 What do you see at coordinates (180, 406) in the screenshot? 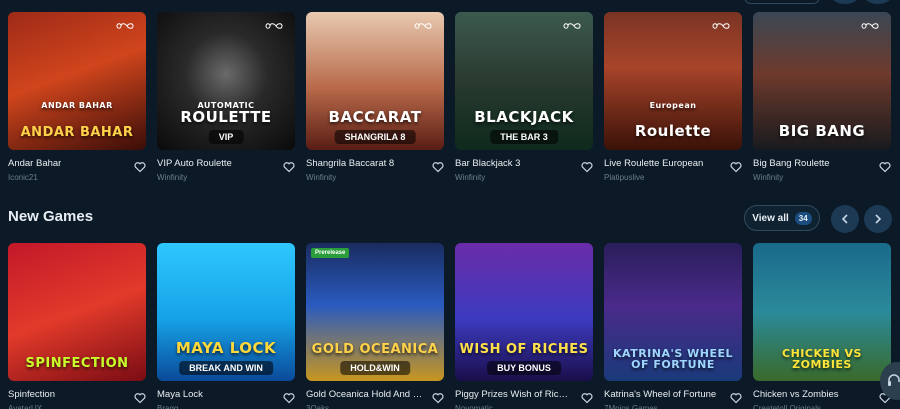
I see `game-provider: Bragg` at bounding box center [180, 406].